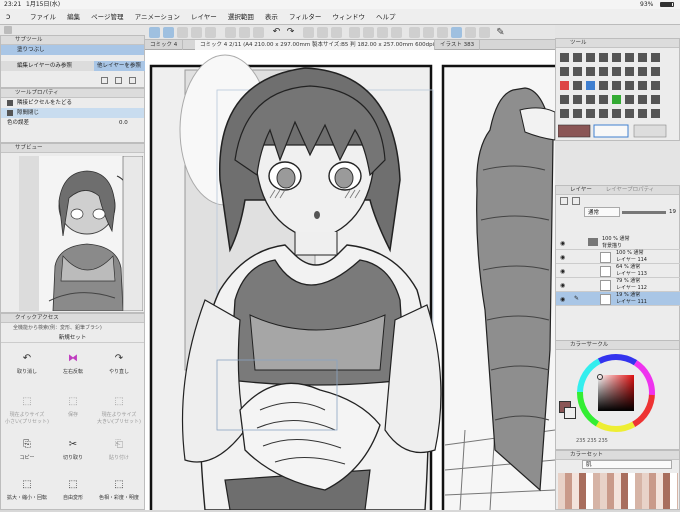  Describe the element at coordinates (73, 484) in the screenshot. I see `free-transform-icon: ⬚` at that location.